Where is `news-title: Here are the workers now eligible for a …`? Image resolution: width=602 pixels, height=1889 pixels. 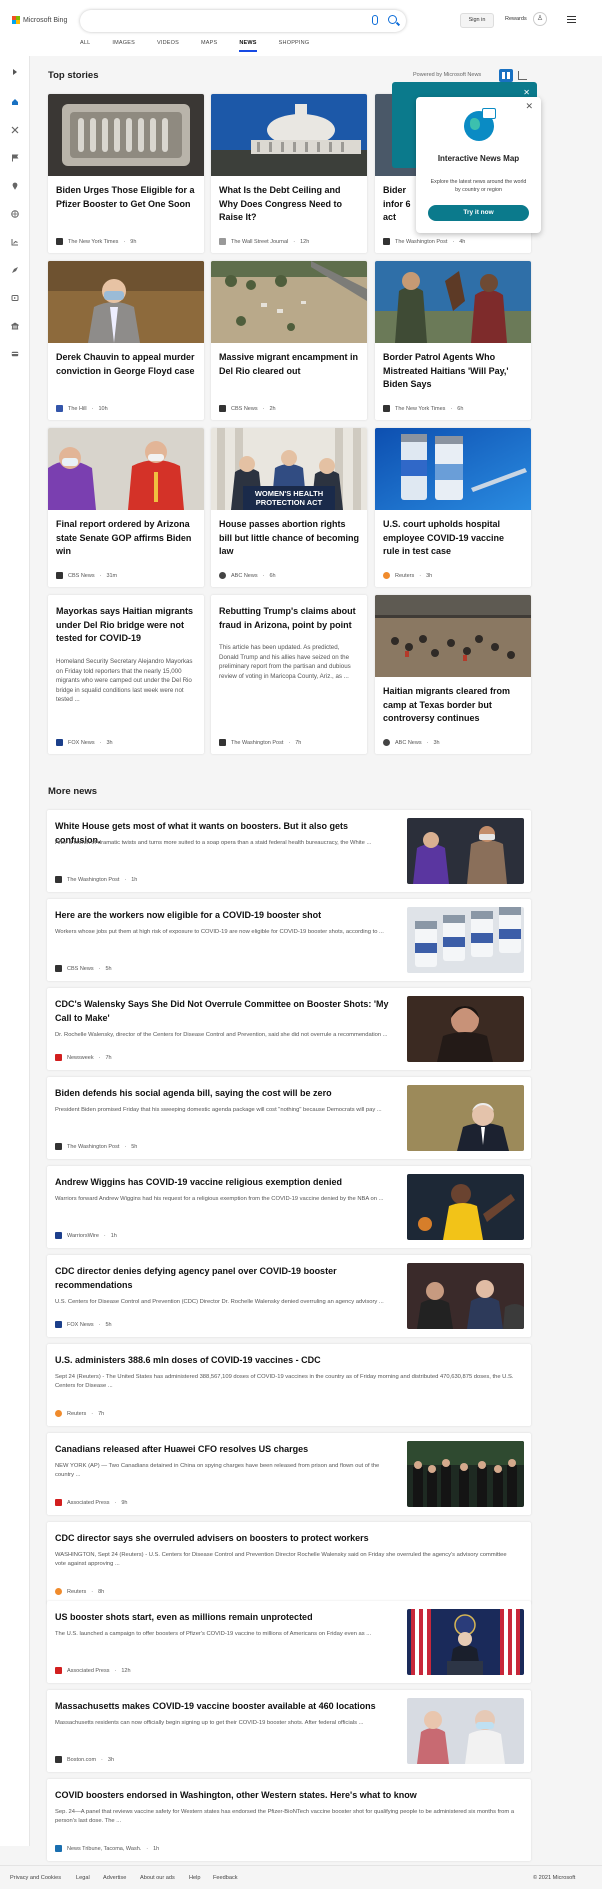 news-title: Here are the workers now eligible for a … is located at coordinates (225, 916).